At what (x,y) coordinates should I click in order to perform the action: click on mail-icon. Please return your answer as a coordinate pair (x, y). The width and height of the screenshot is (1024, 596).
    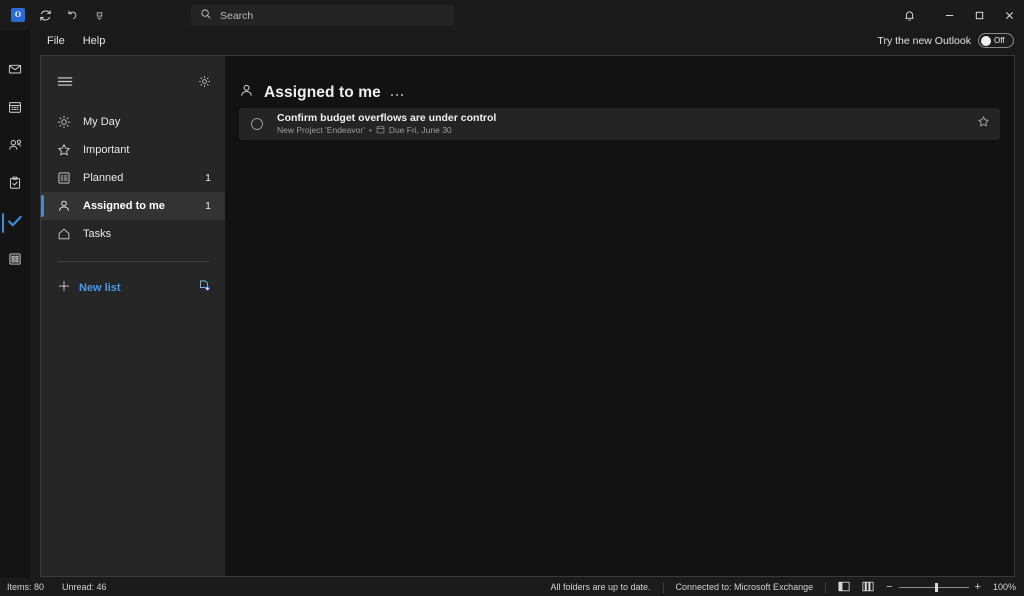
    Looking at the image, I should click on (15, 71).